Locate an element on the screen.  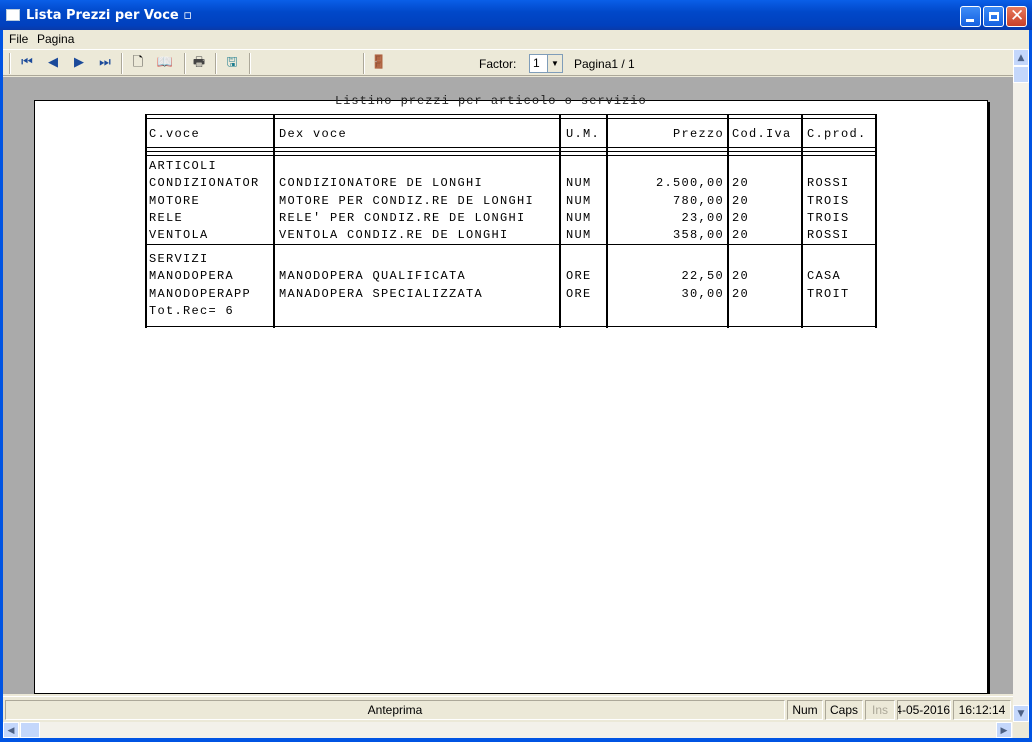
cell-dex-voce: MANADOPERA SPECIALIZZATA is located at coordinates (381, 294).